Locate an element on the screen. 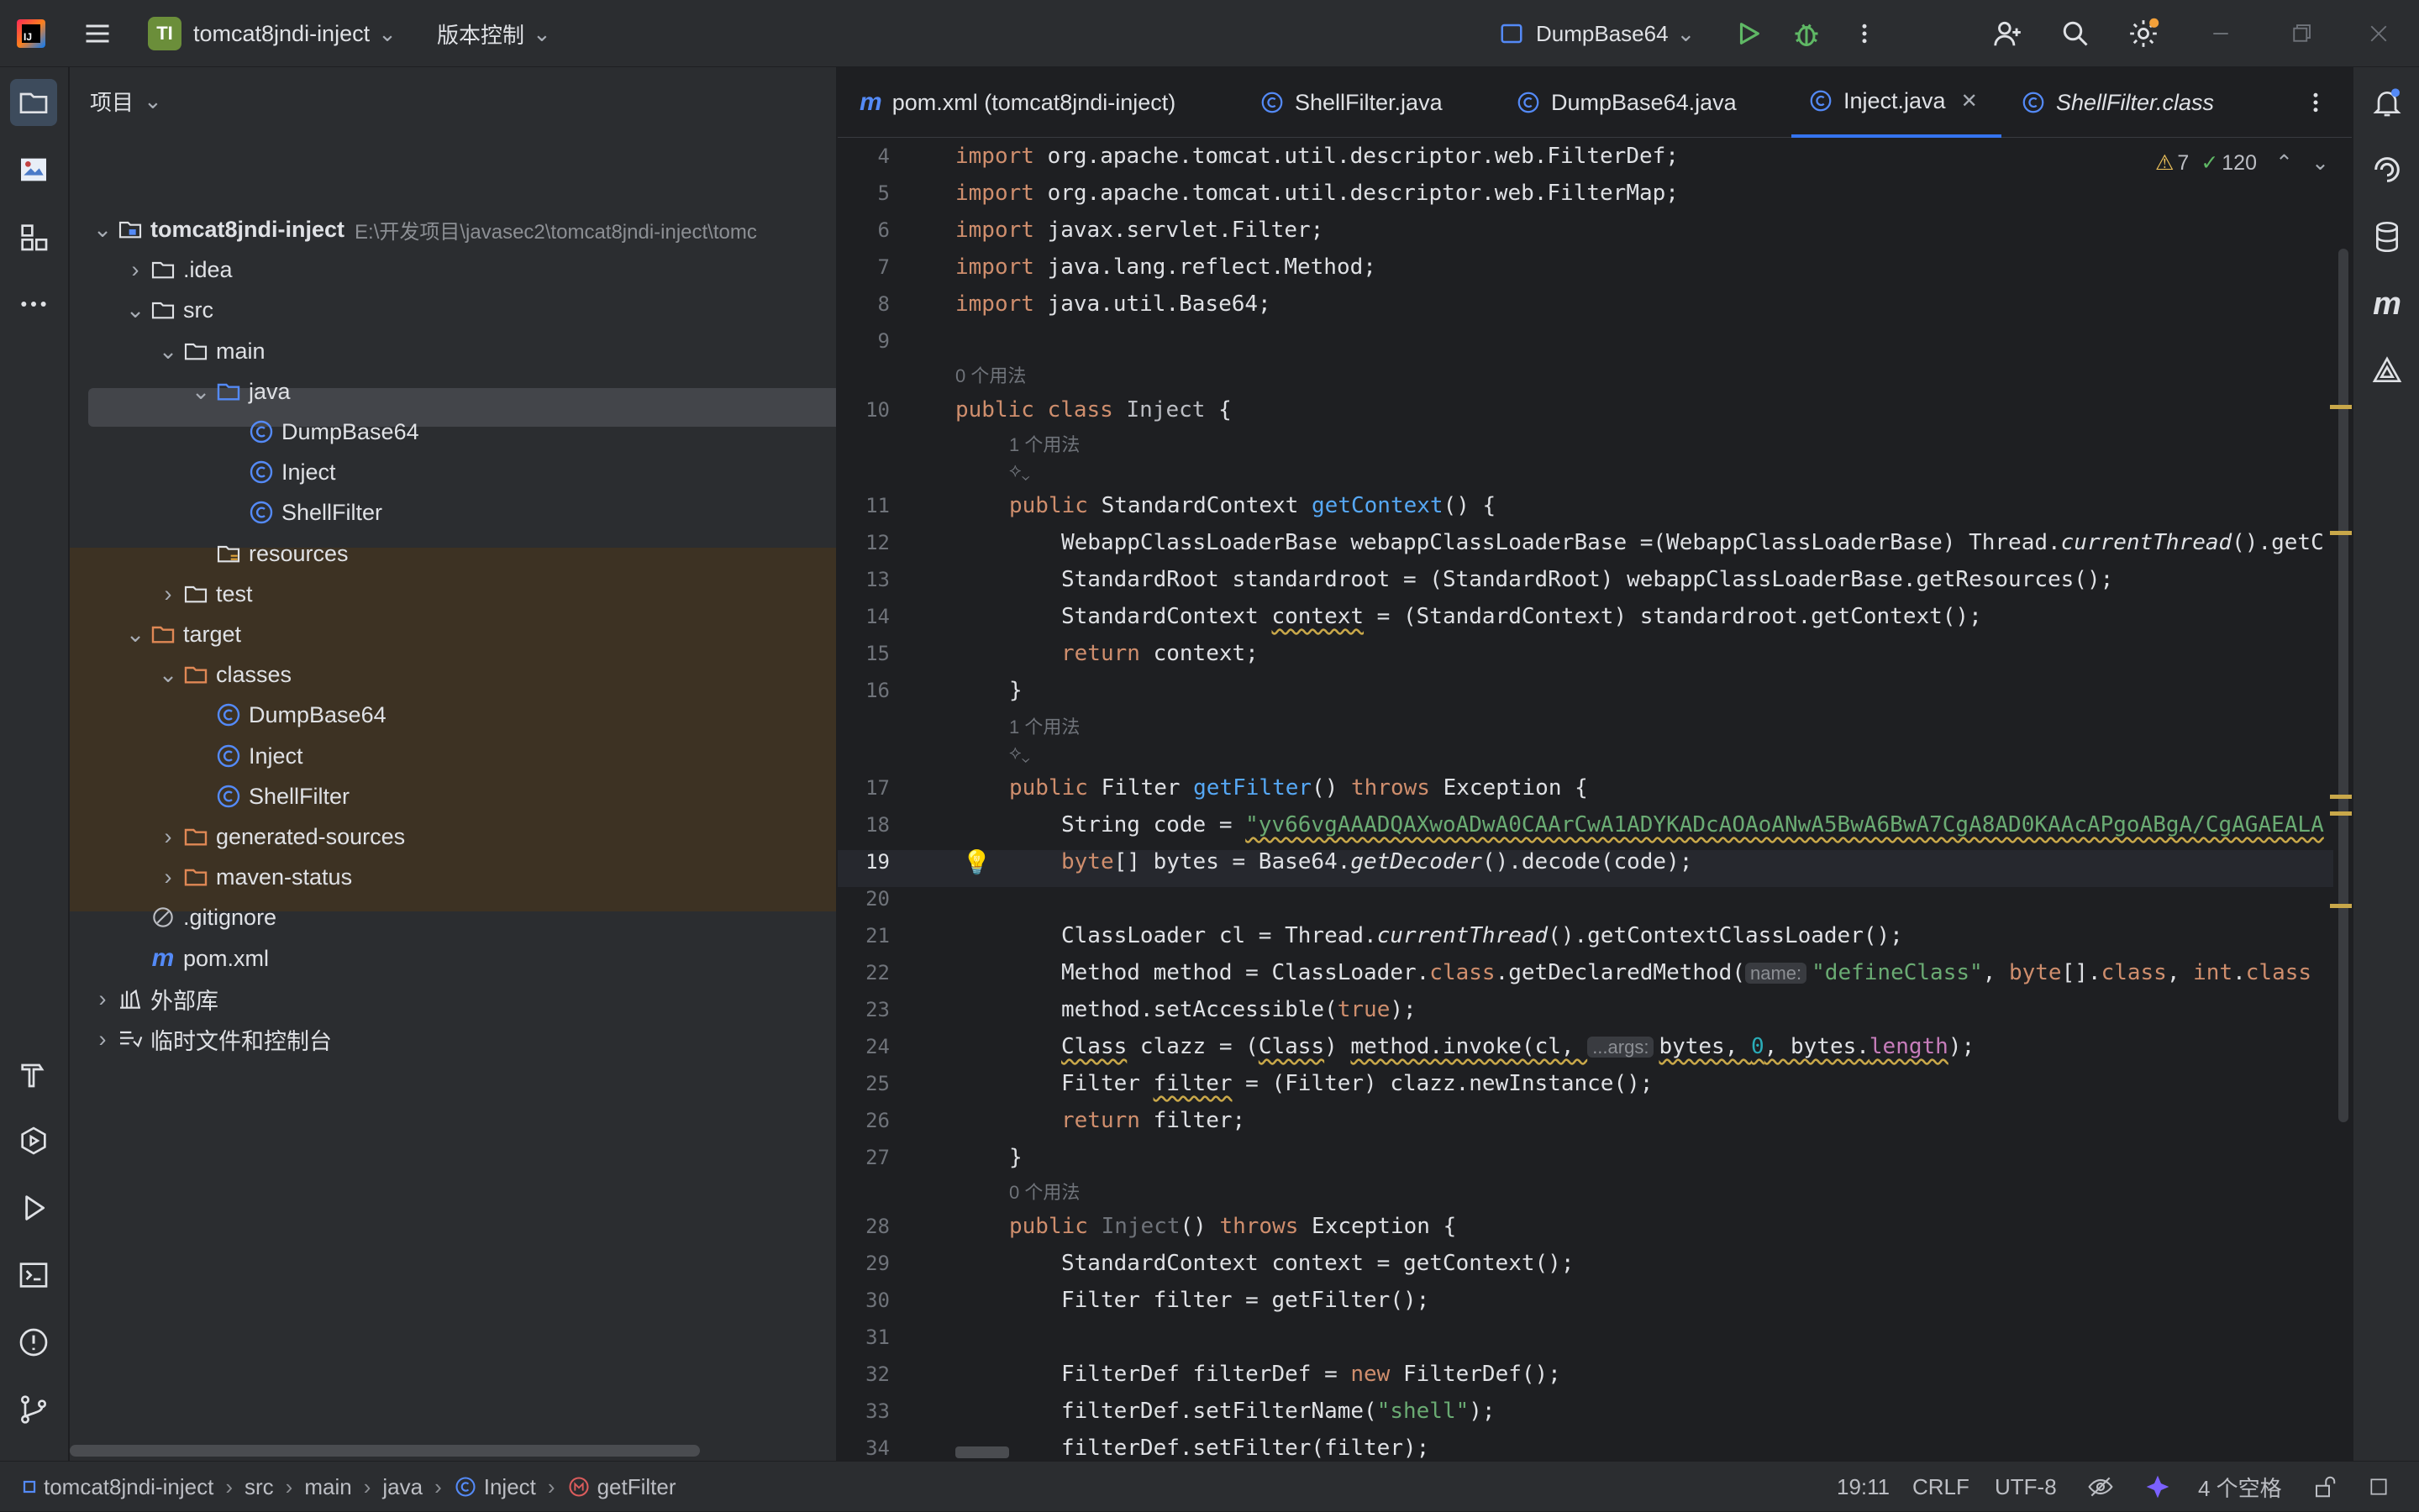  tree-item: ⌄ classes is located at coordinates (223, 674).